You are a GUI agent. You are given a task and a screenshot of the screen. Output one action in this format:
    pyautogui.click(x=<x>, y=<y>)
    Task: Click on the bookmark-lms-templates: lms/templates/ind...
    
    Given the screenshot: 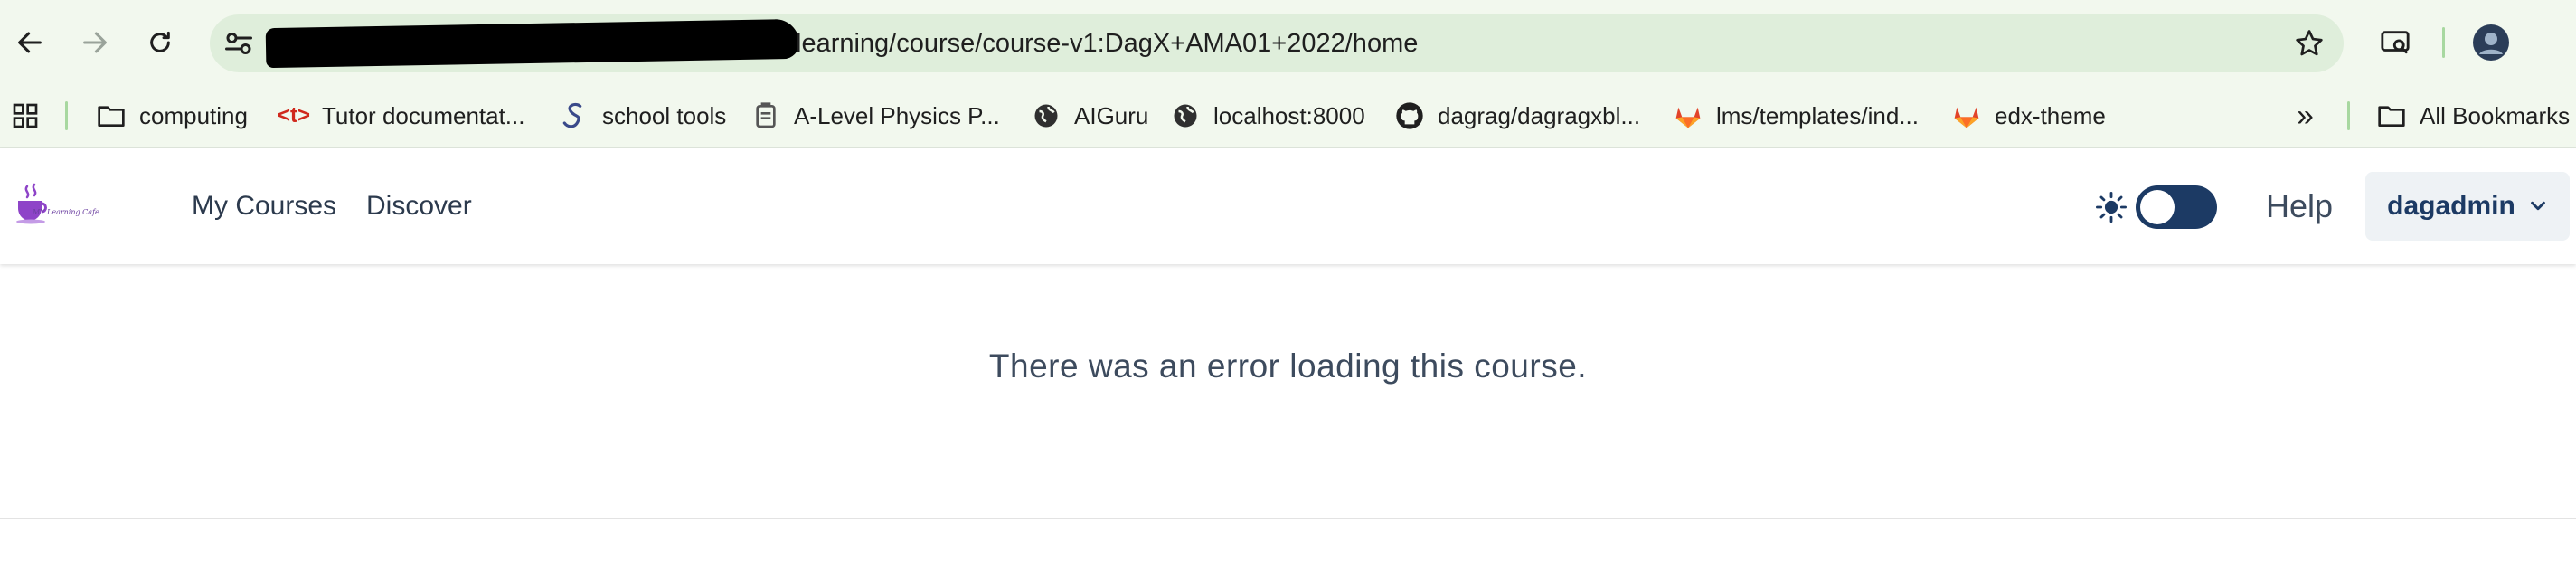 What is the action you would take?
    pyautogui.click(x=1796, y=116)
    